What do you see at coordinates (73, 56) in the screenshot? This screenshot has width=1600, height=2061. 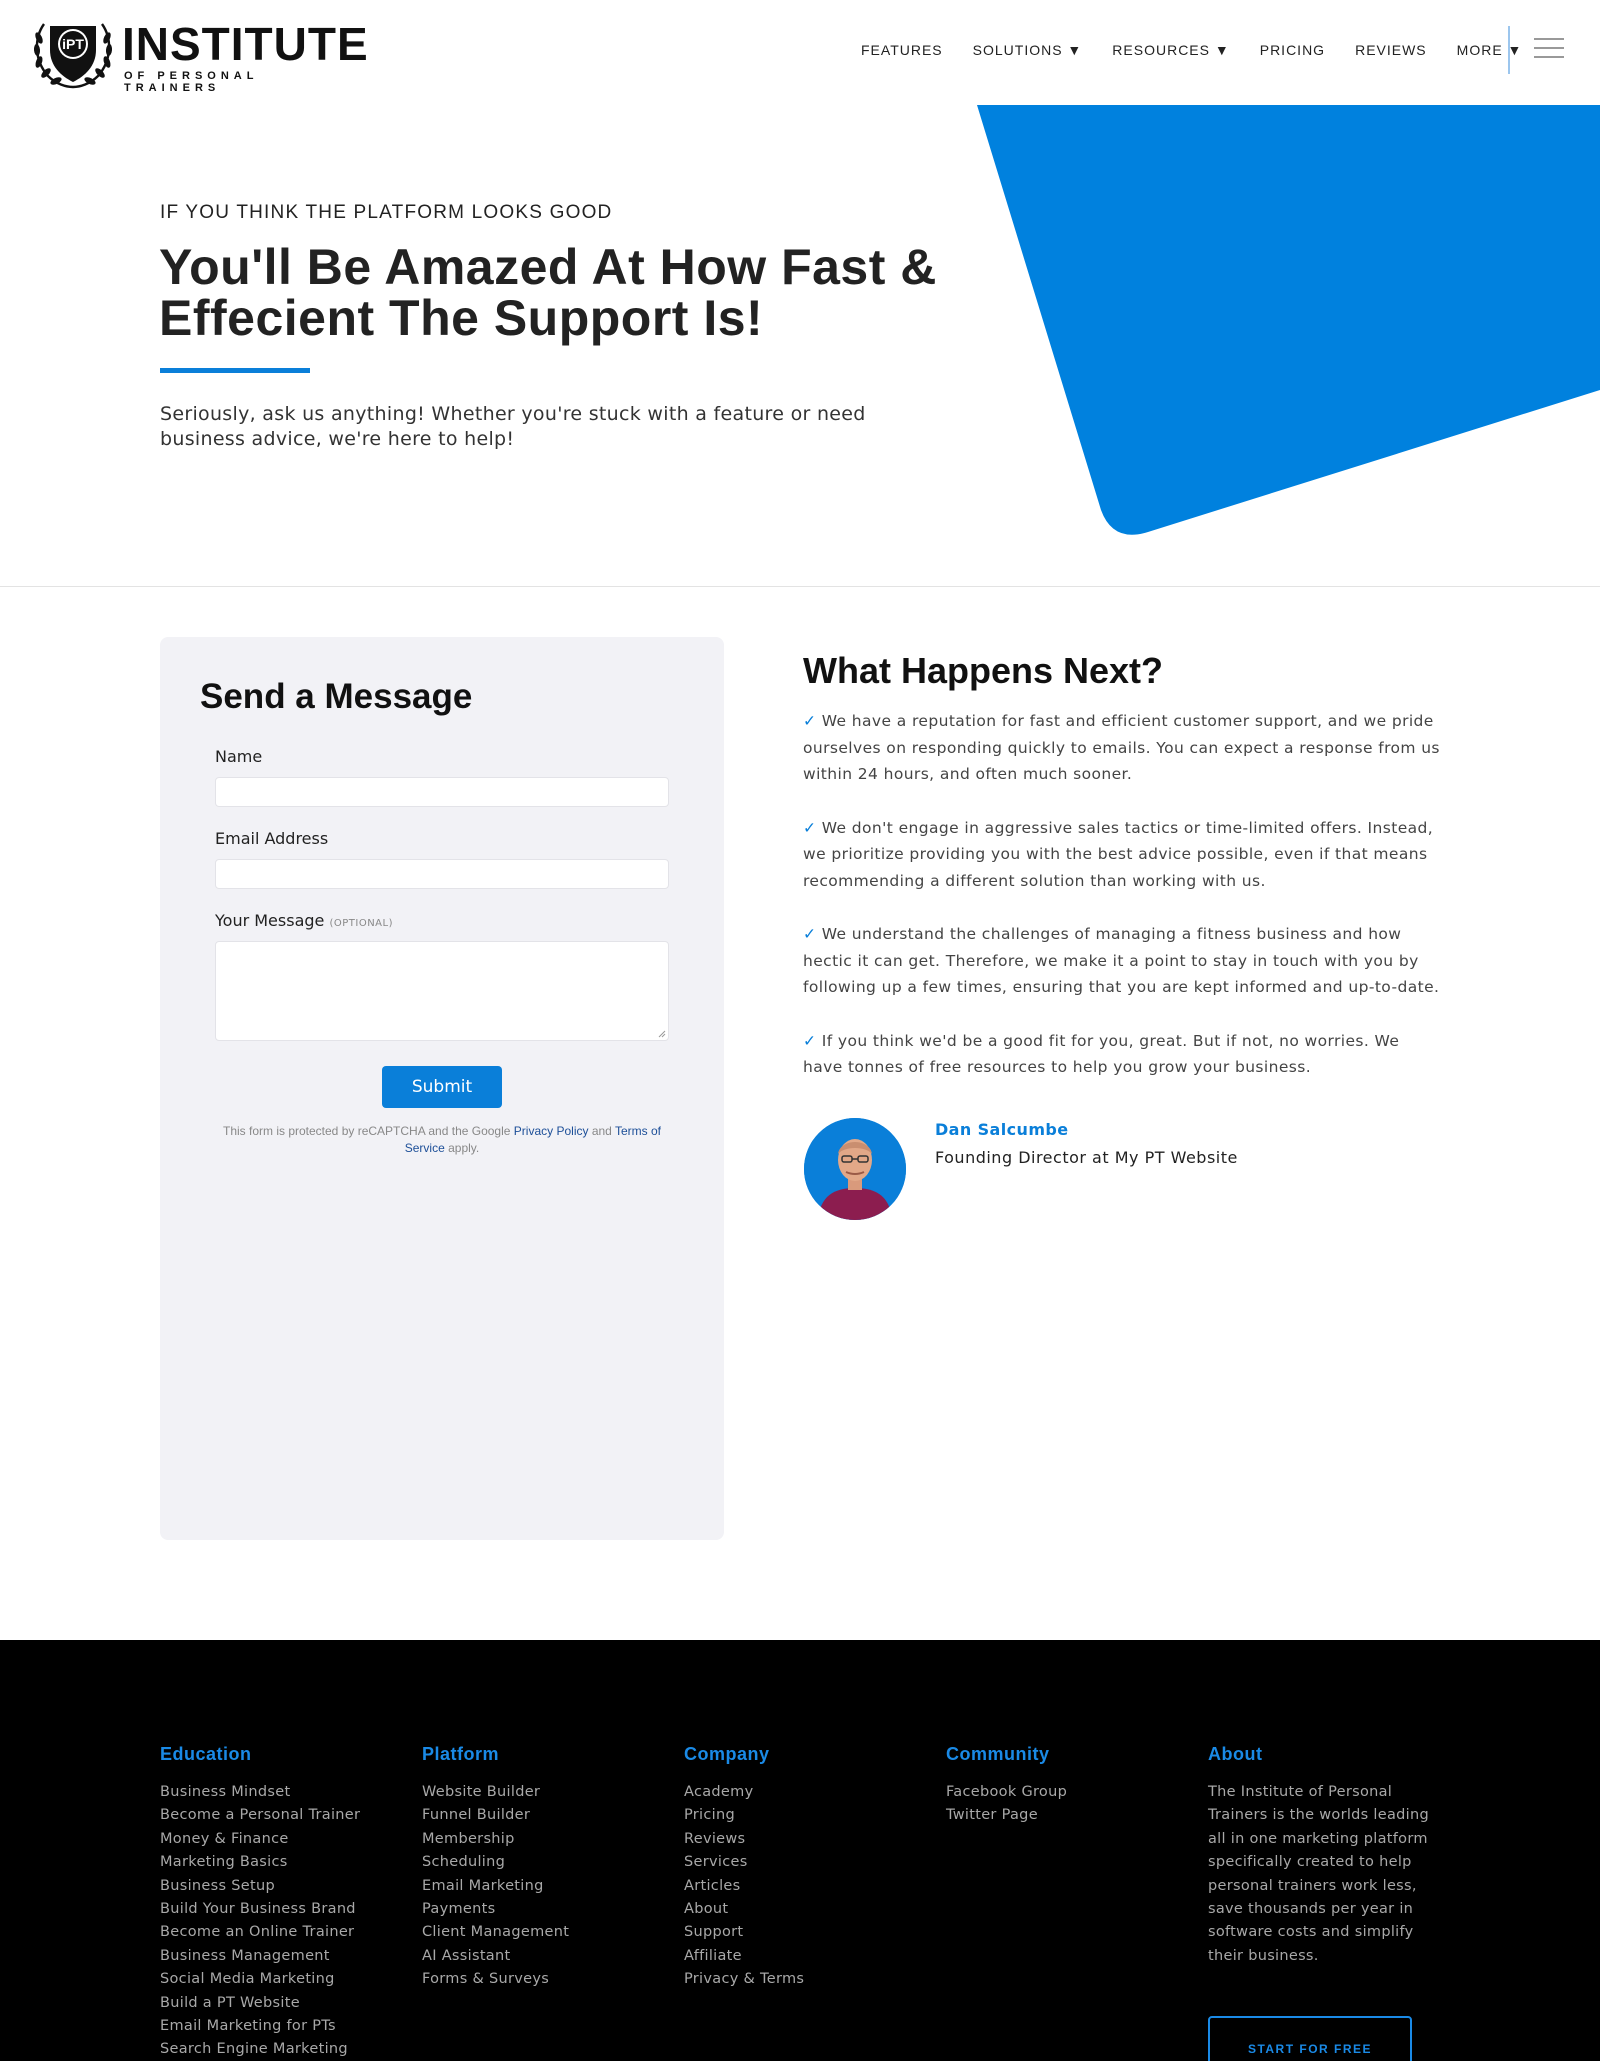 I see `laurel-shield-logo-icon: iPT` at bounding box center [73, 56].